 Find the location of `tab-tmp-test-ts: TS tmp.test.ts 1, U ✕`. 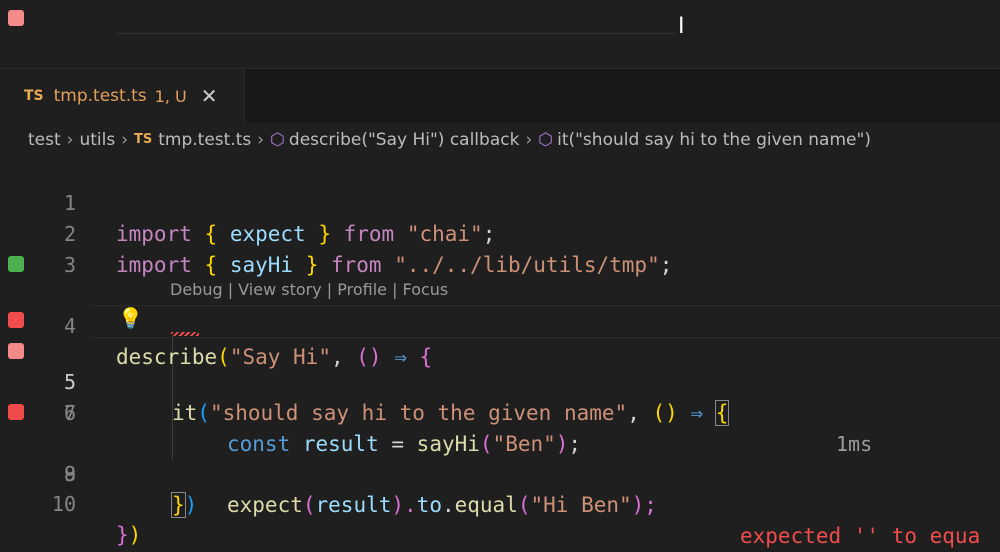

tab-tmp-test-ts: TS tmp.test.ts 1, U ✕ is located at coordinates (122, 96).